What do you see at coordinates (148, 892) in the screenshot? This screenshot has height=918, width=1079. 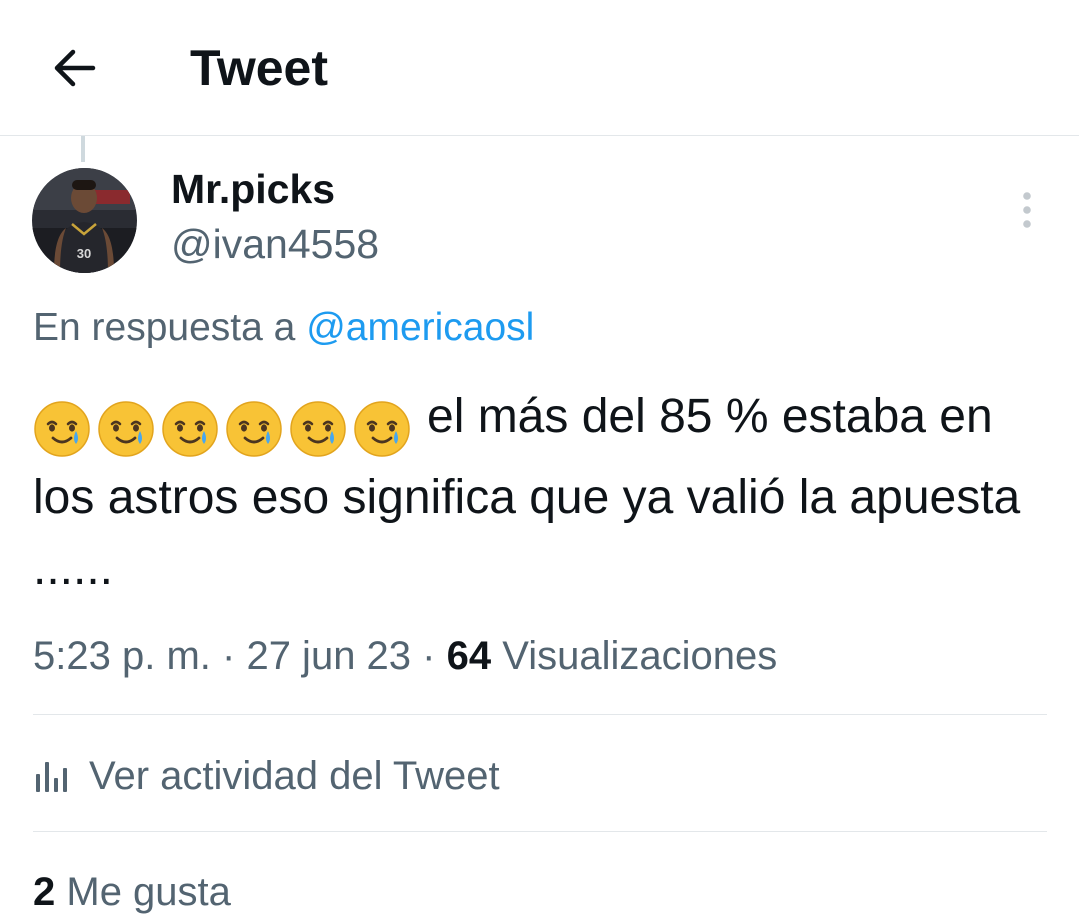 I see `likes-label: Me gusta` at bounding box center [148, 892].